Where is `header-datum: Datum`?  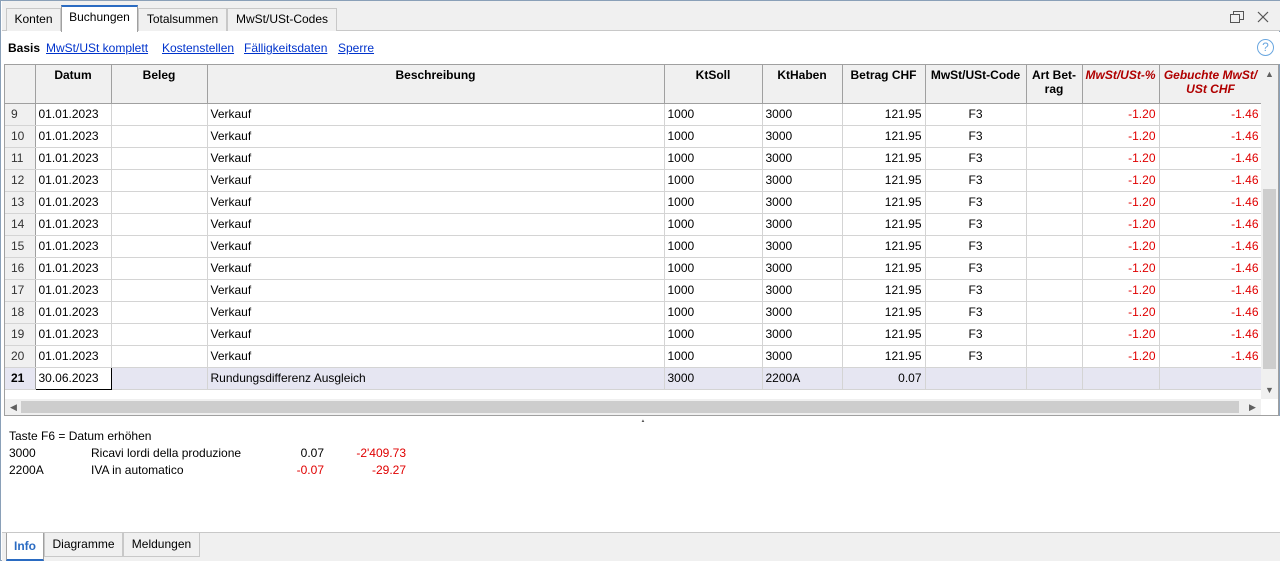
header-datum: Datum is located at coordinates (73, 84).